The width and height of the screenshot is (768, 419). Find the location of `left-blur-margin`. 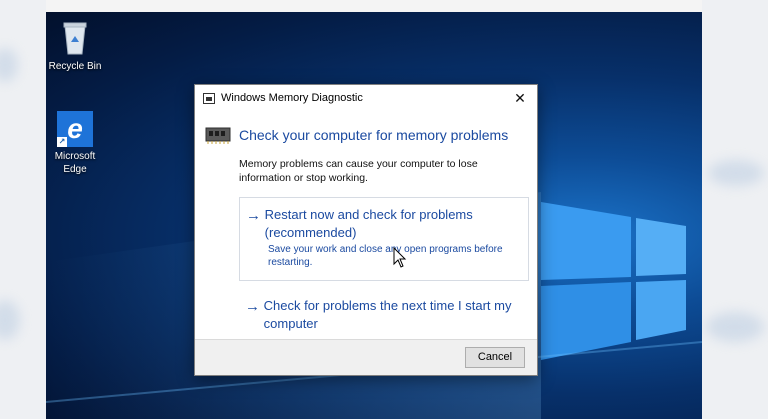

left-blur-margin is located at coordinates (23, 209).